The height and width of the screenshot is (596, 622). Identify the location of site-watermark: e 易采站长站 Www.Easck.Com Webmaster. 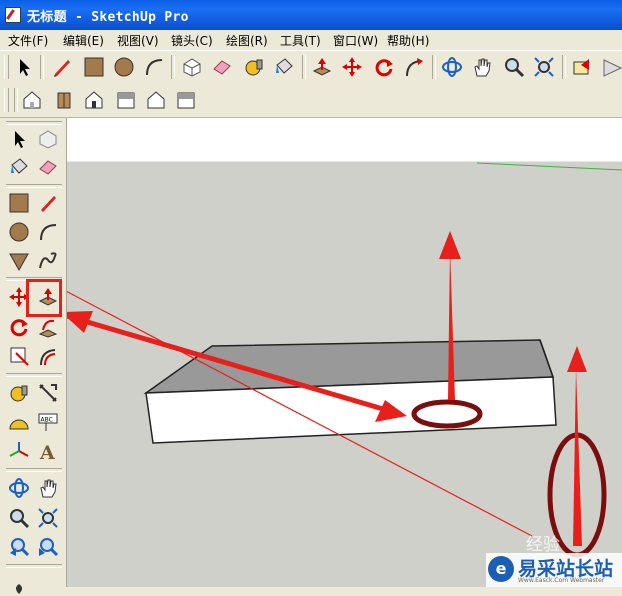
(554, 570).